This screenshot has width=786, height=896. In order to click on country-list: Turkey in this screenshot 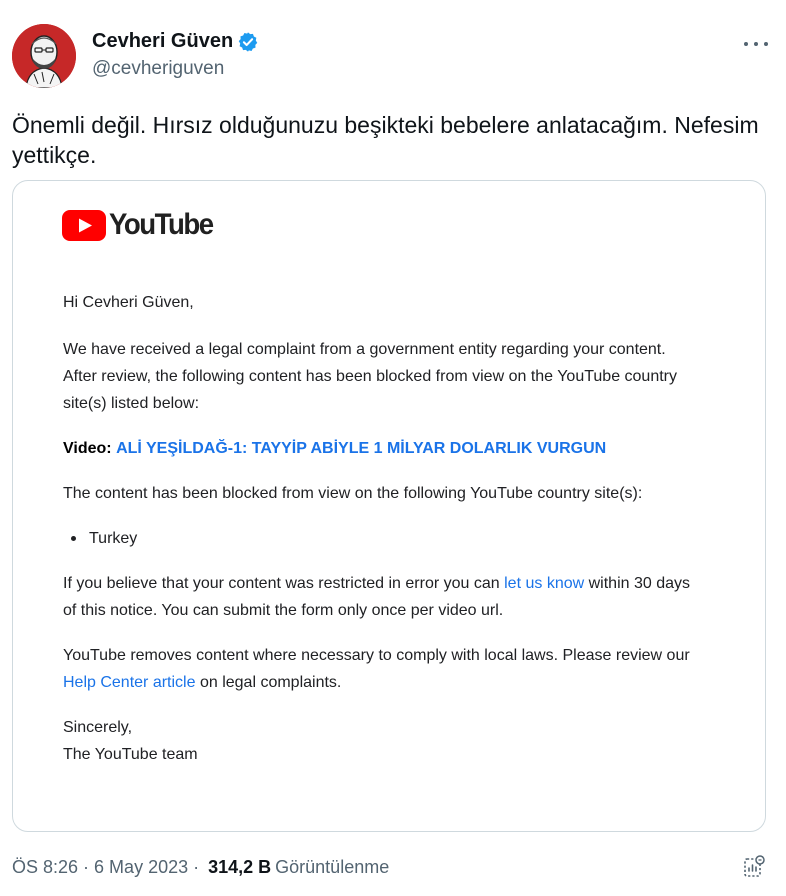, I will do `click(387, 538)`.